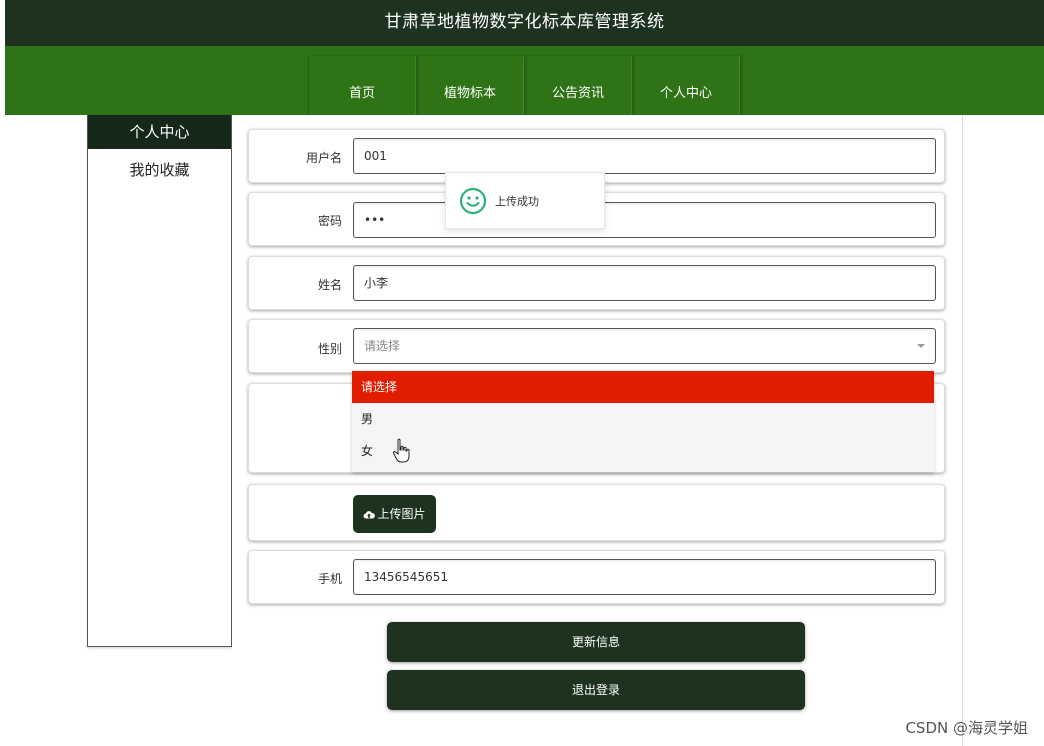  I want to click on upload-image-label: 上传图片, so click(401, 514).